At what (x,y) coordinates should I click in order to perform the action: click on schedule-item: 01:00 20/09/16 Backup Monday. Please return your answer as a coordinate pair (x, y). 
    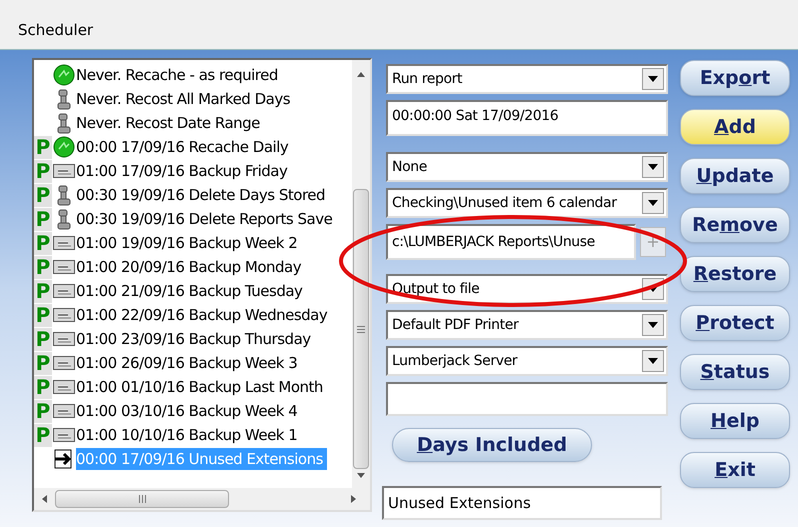
    Looking at the image, I should click on (191, 267).